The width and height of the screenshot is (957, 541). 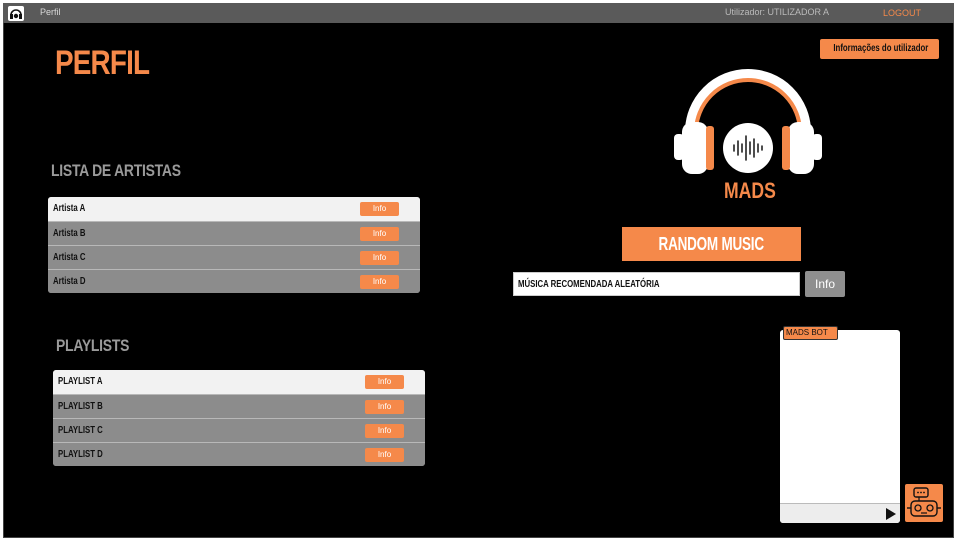 I want to click on playlist-name: PLAYLIST D, so click(x=80, y=454).